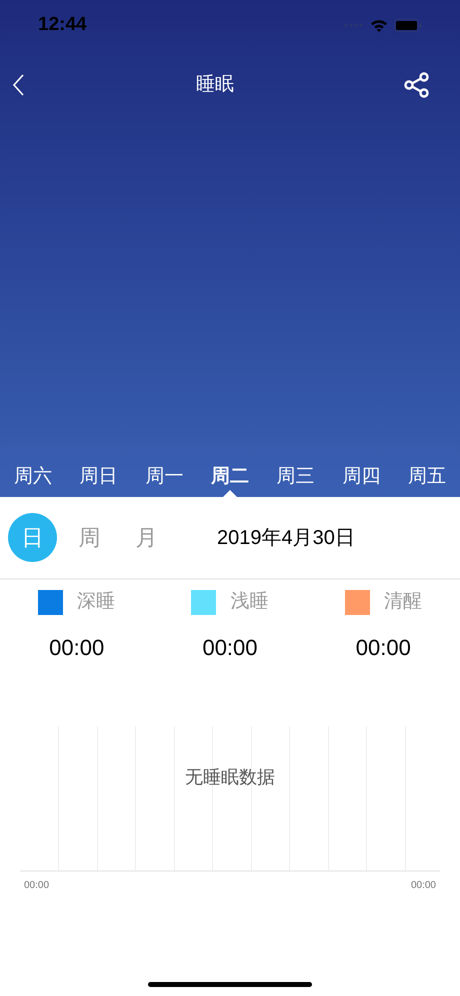 This screenshot has width=460, height=996. What do you see at coordinates (230, 777) in the screenshot?
I see `empty-chart-message: 无睡眠数据` at bounding box center [230, 777].